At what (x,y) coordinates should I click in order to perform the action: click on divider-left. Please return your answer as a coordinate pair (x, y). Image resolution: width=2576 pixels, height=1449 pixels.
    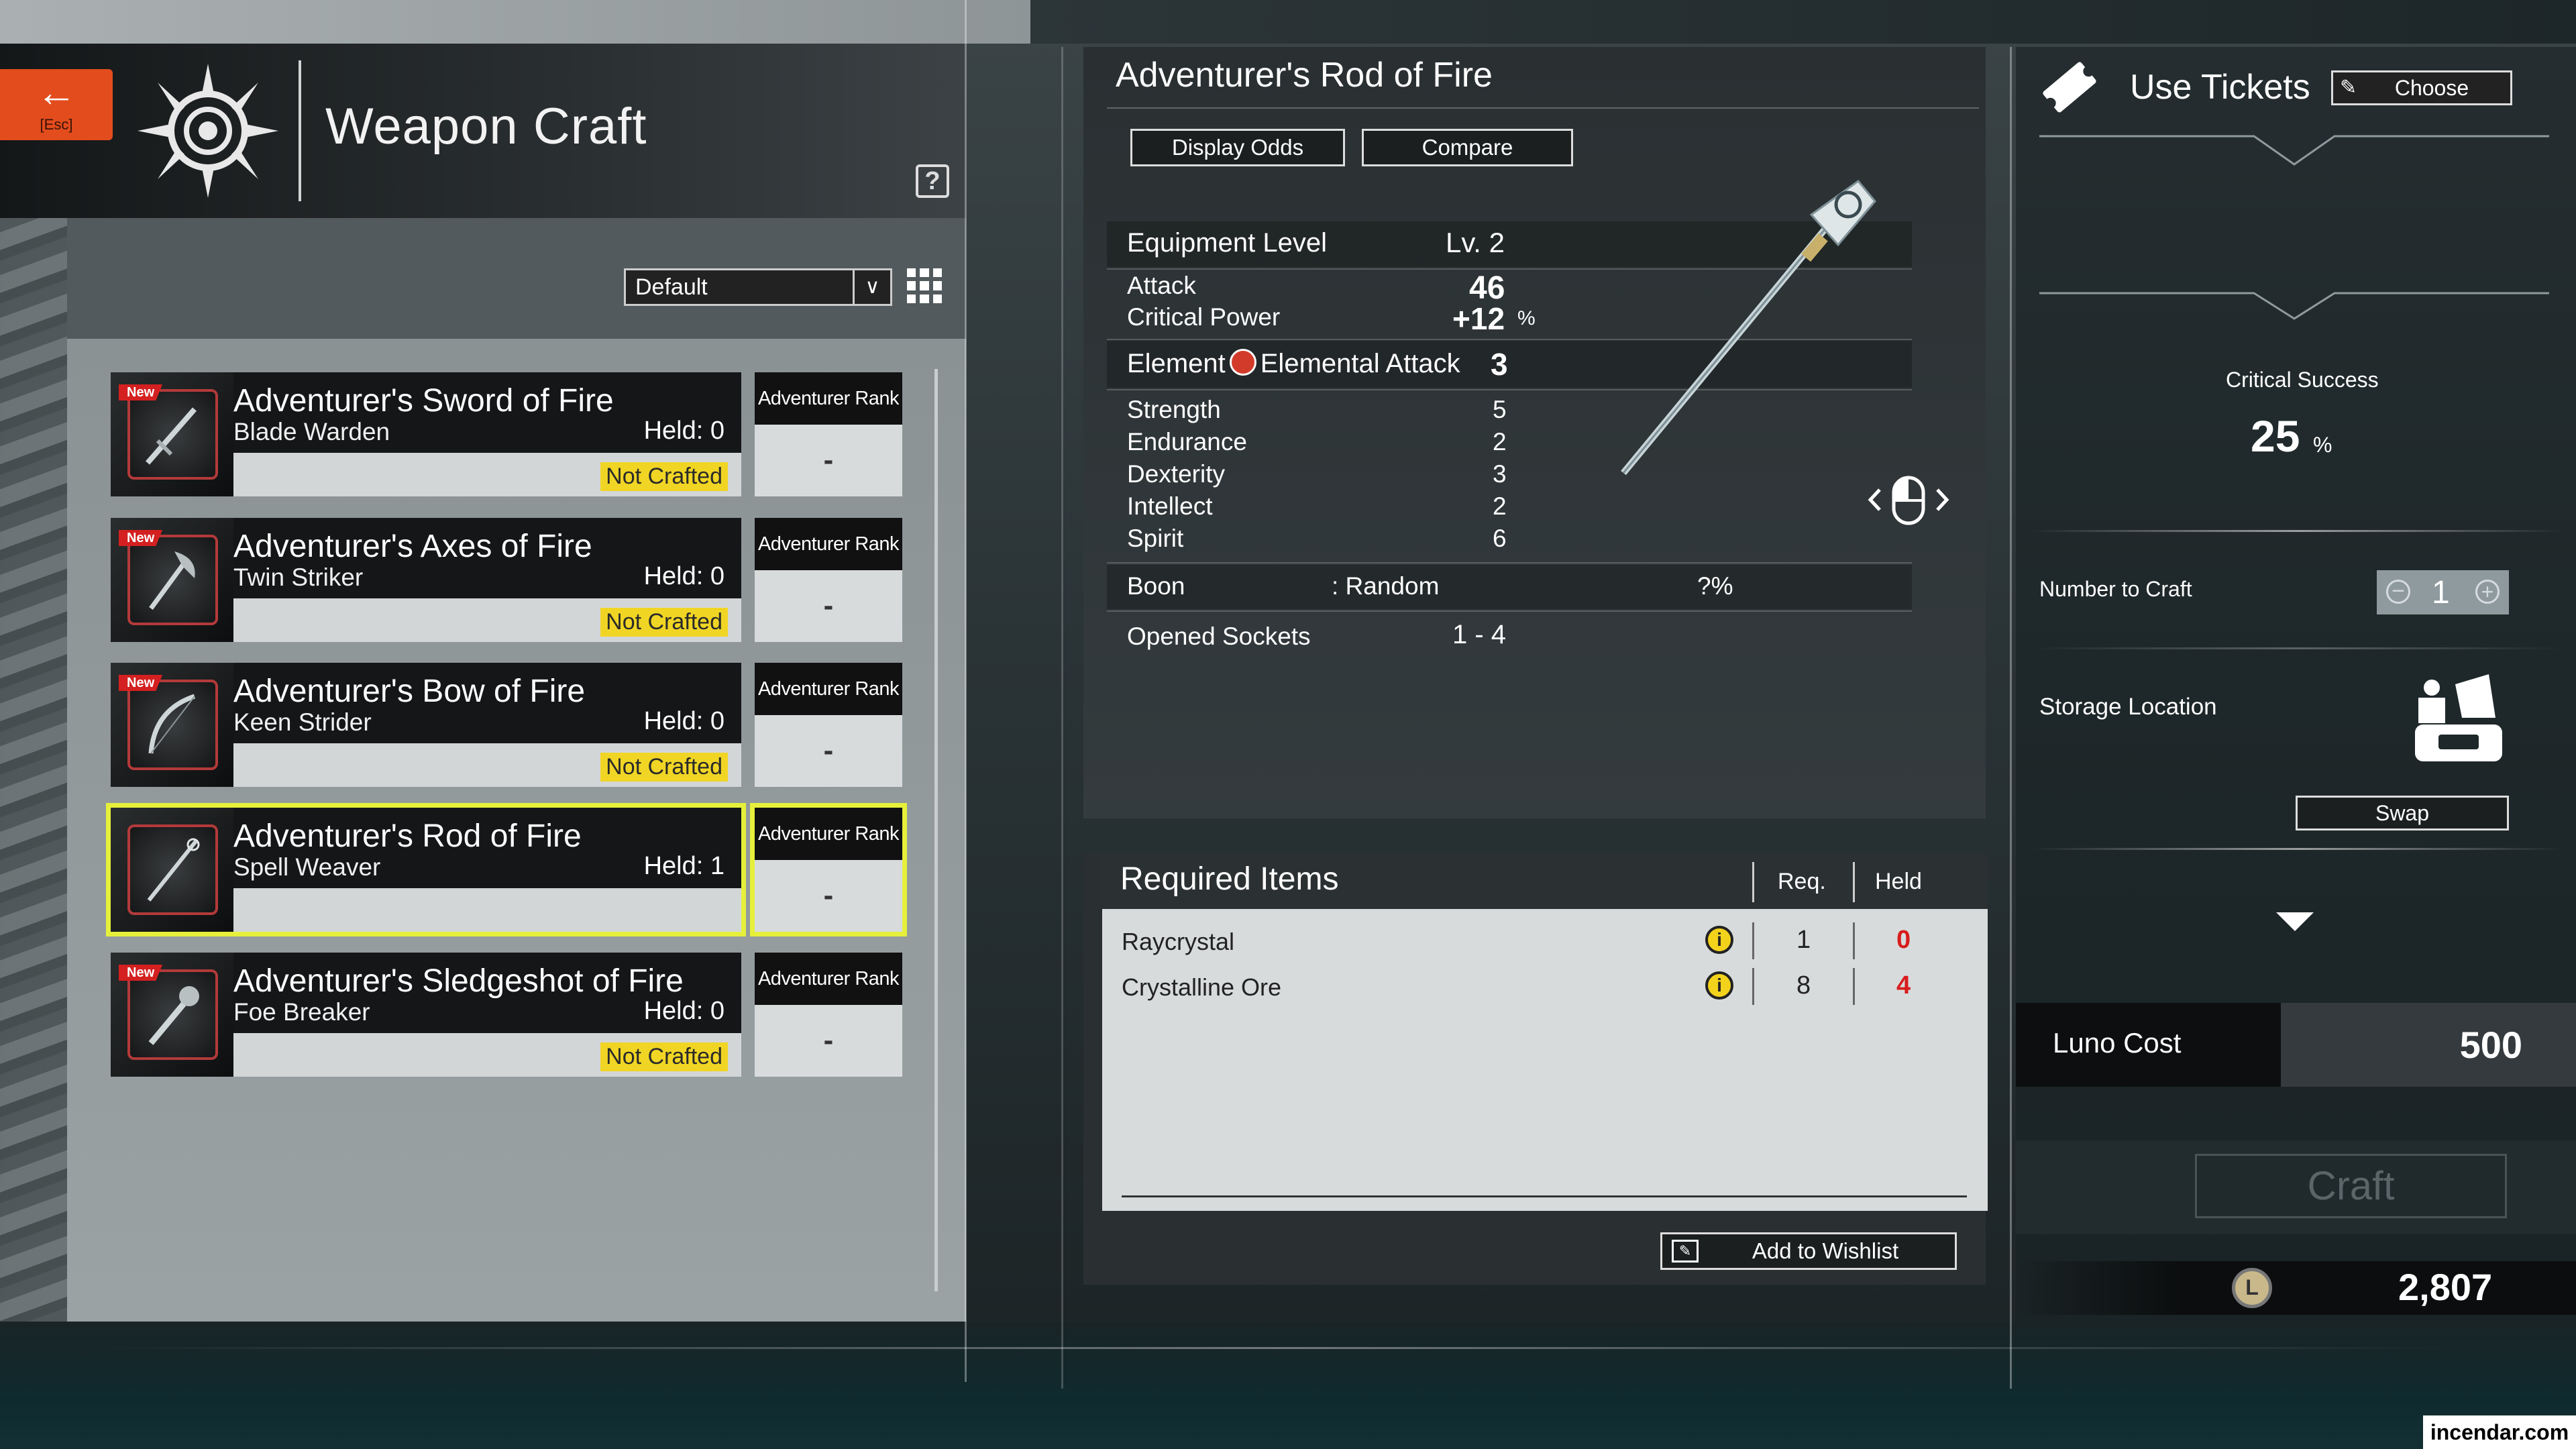
    Looking at the image, I should click on (966, 691).